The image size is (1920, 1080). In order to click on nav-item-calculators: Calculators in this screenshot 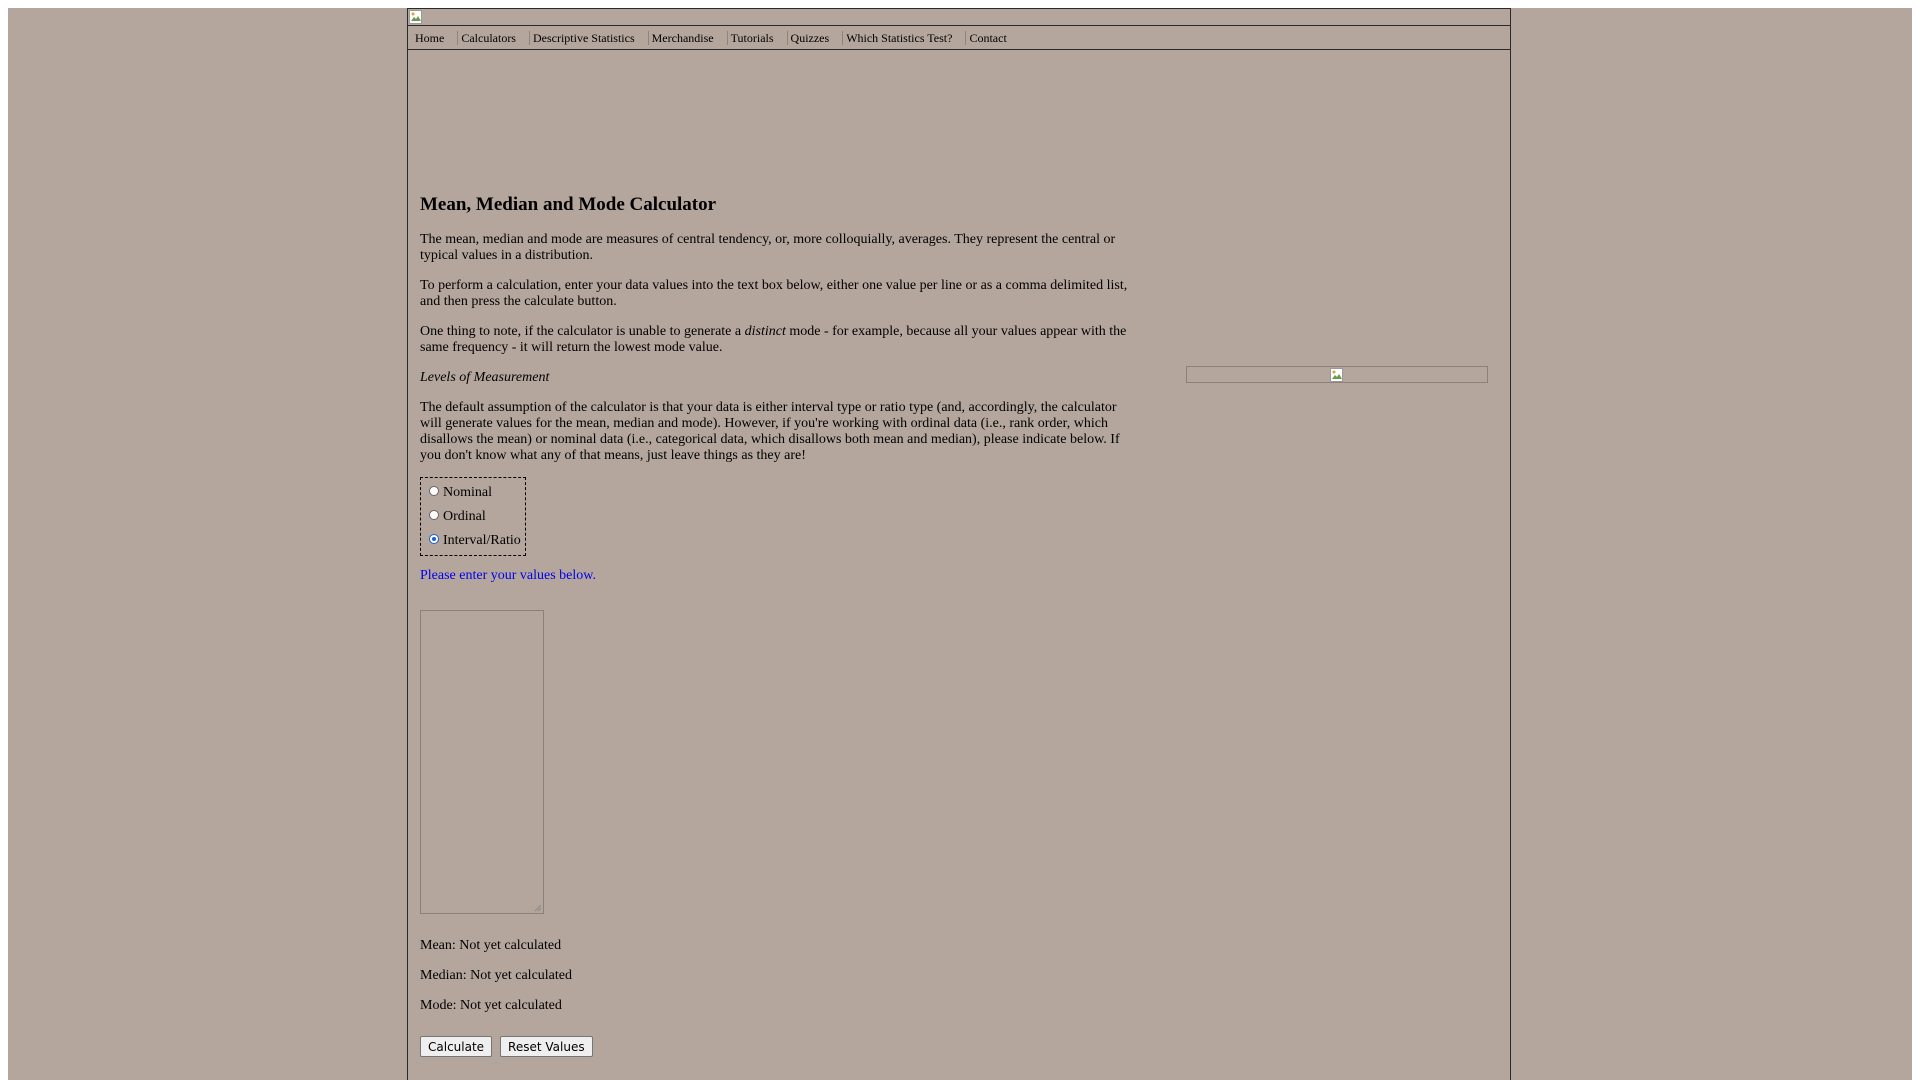, I will do `click(494, 37)`.